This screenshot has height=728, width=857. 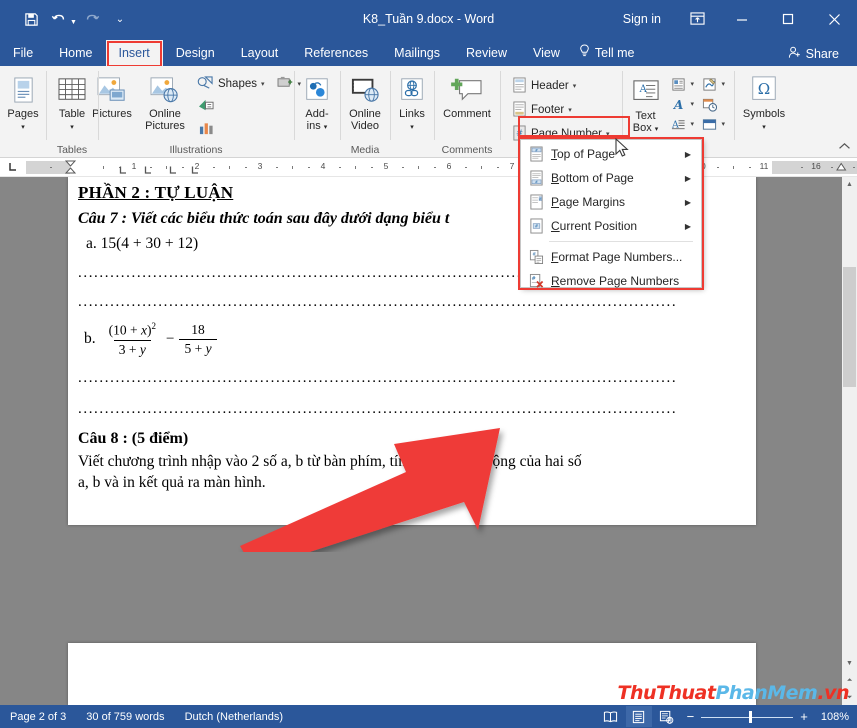 I want to click on drop-cap-icon: A, so click(x=679, y=124).